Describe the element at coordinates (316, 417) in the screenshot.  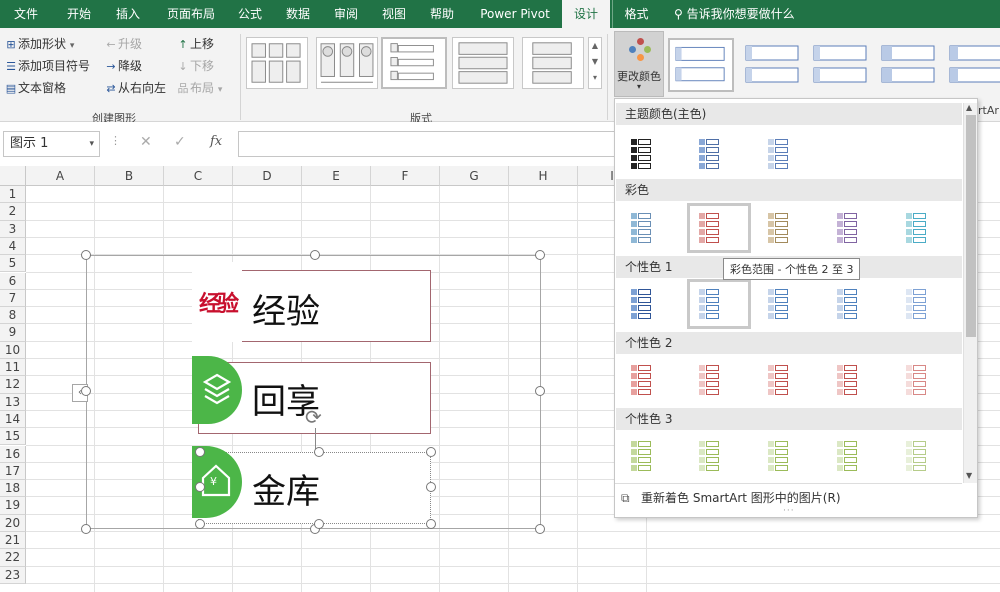
I see `rotate-handle-icon: ⟳` at that location.